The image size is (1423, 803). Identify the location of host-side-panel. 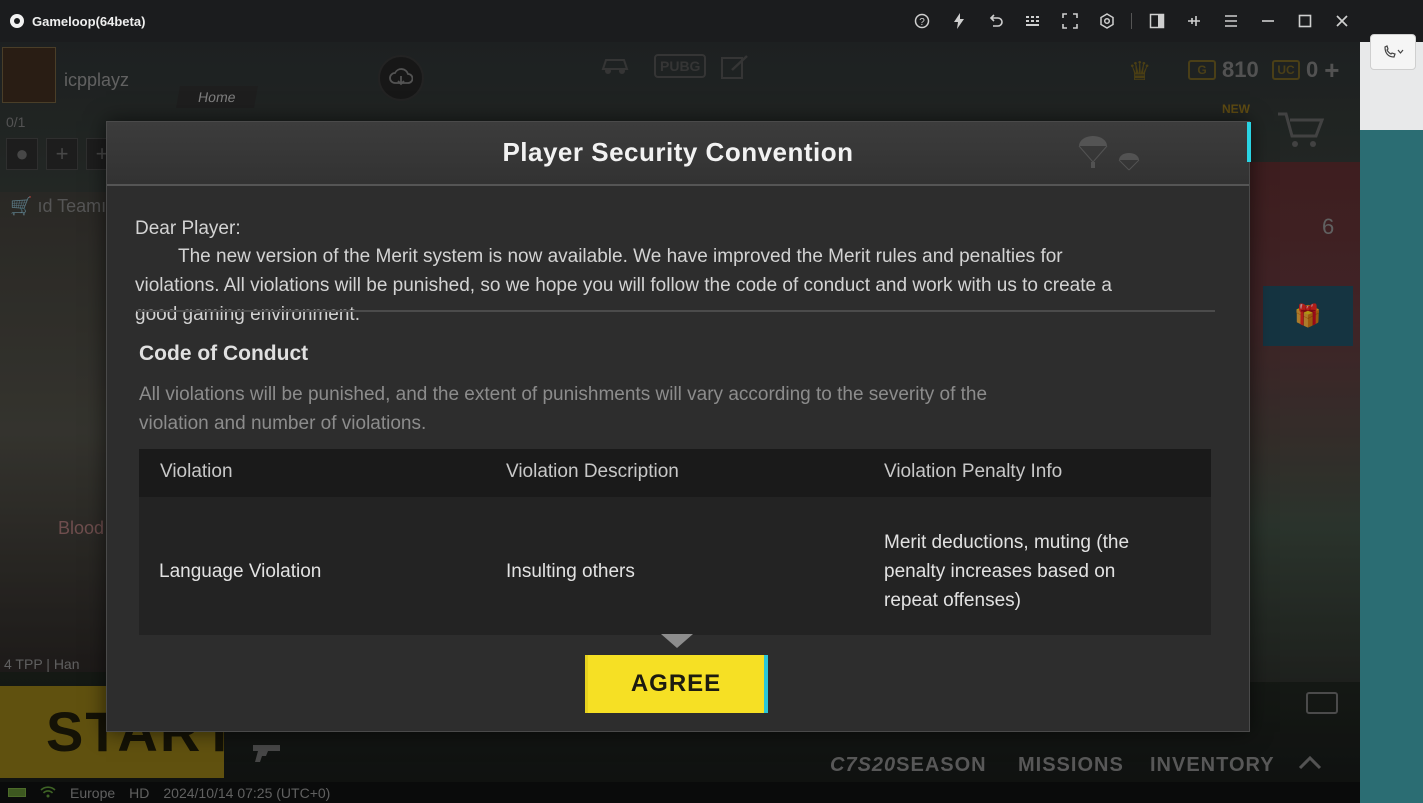
(1391, 401).